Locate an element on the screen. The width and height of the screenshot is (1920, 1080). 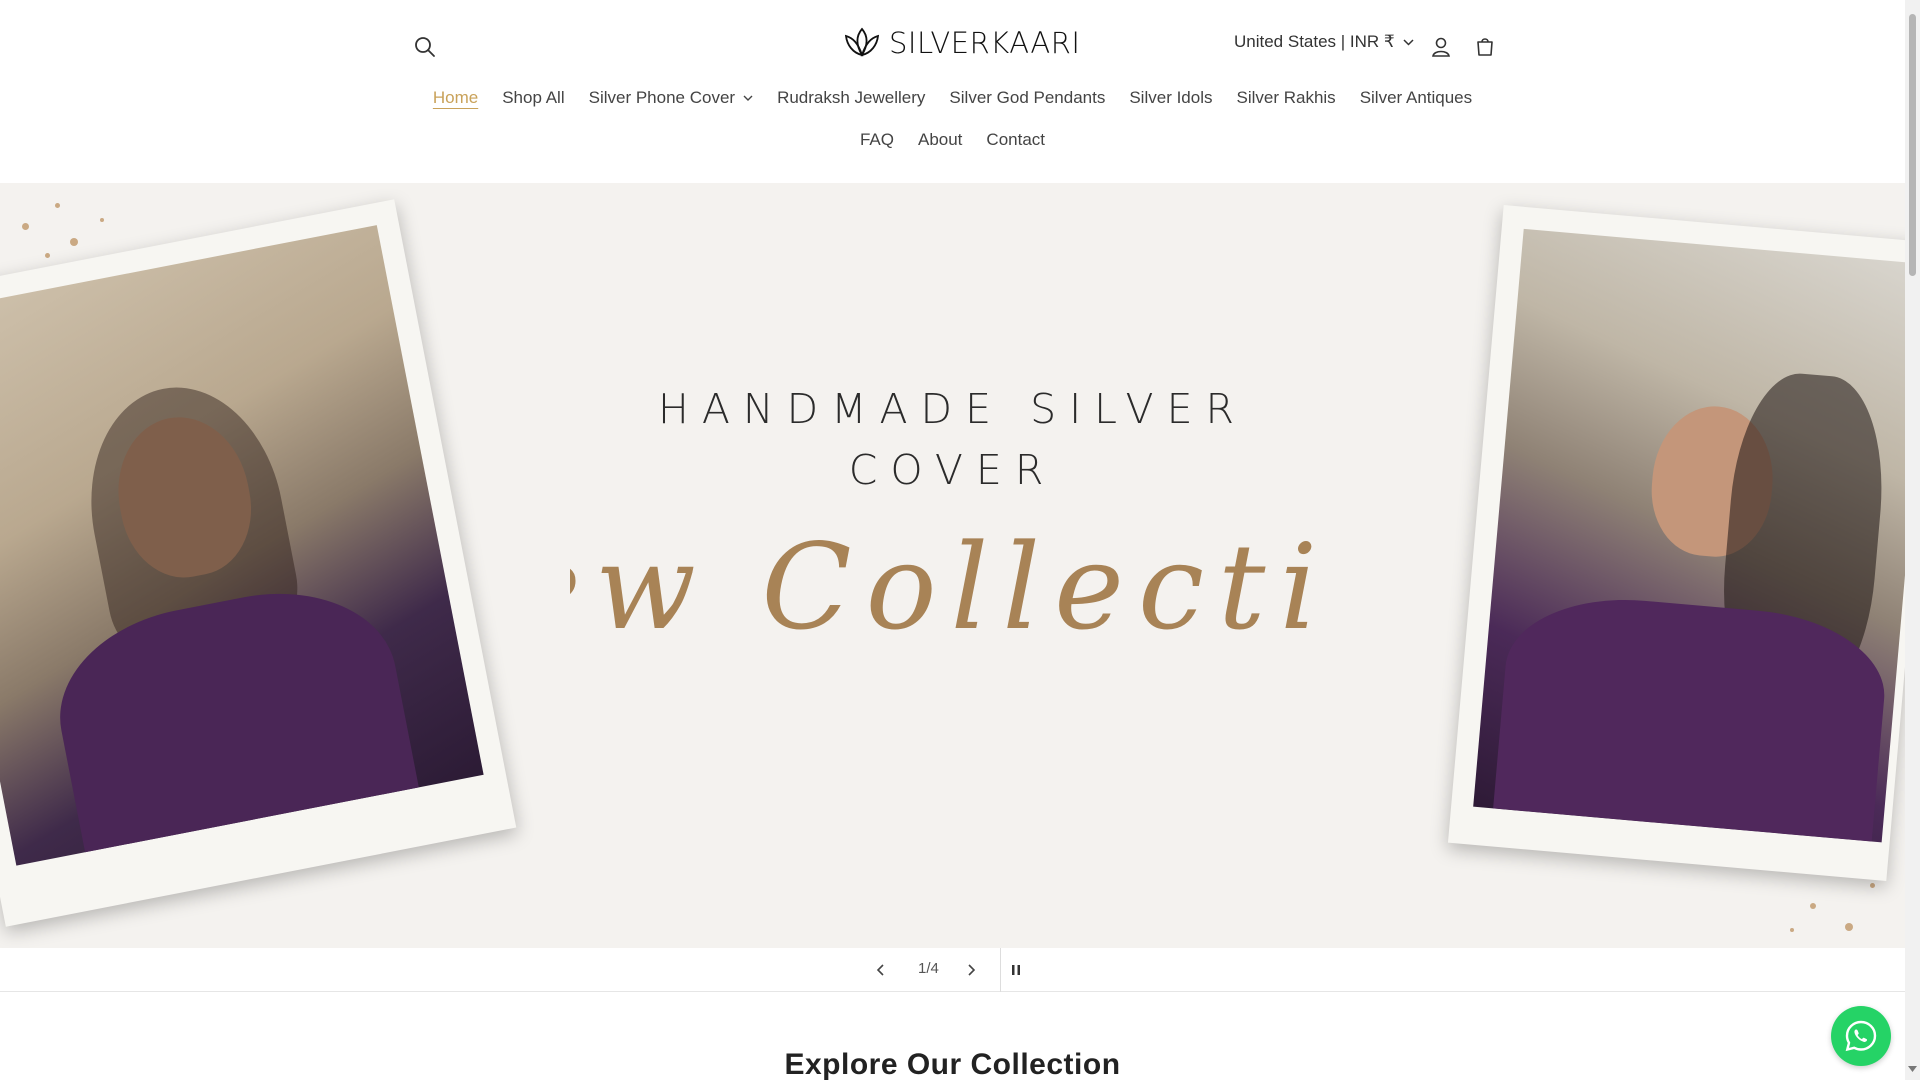
nav-item-silver-phone-cover: Silver Phone Cover is located at coordinates (671, 98).